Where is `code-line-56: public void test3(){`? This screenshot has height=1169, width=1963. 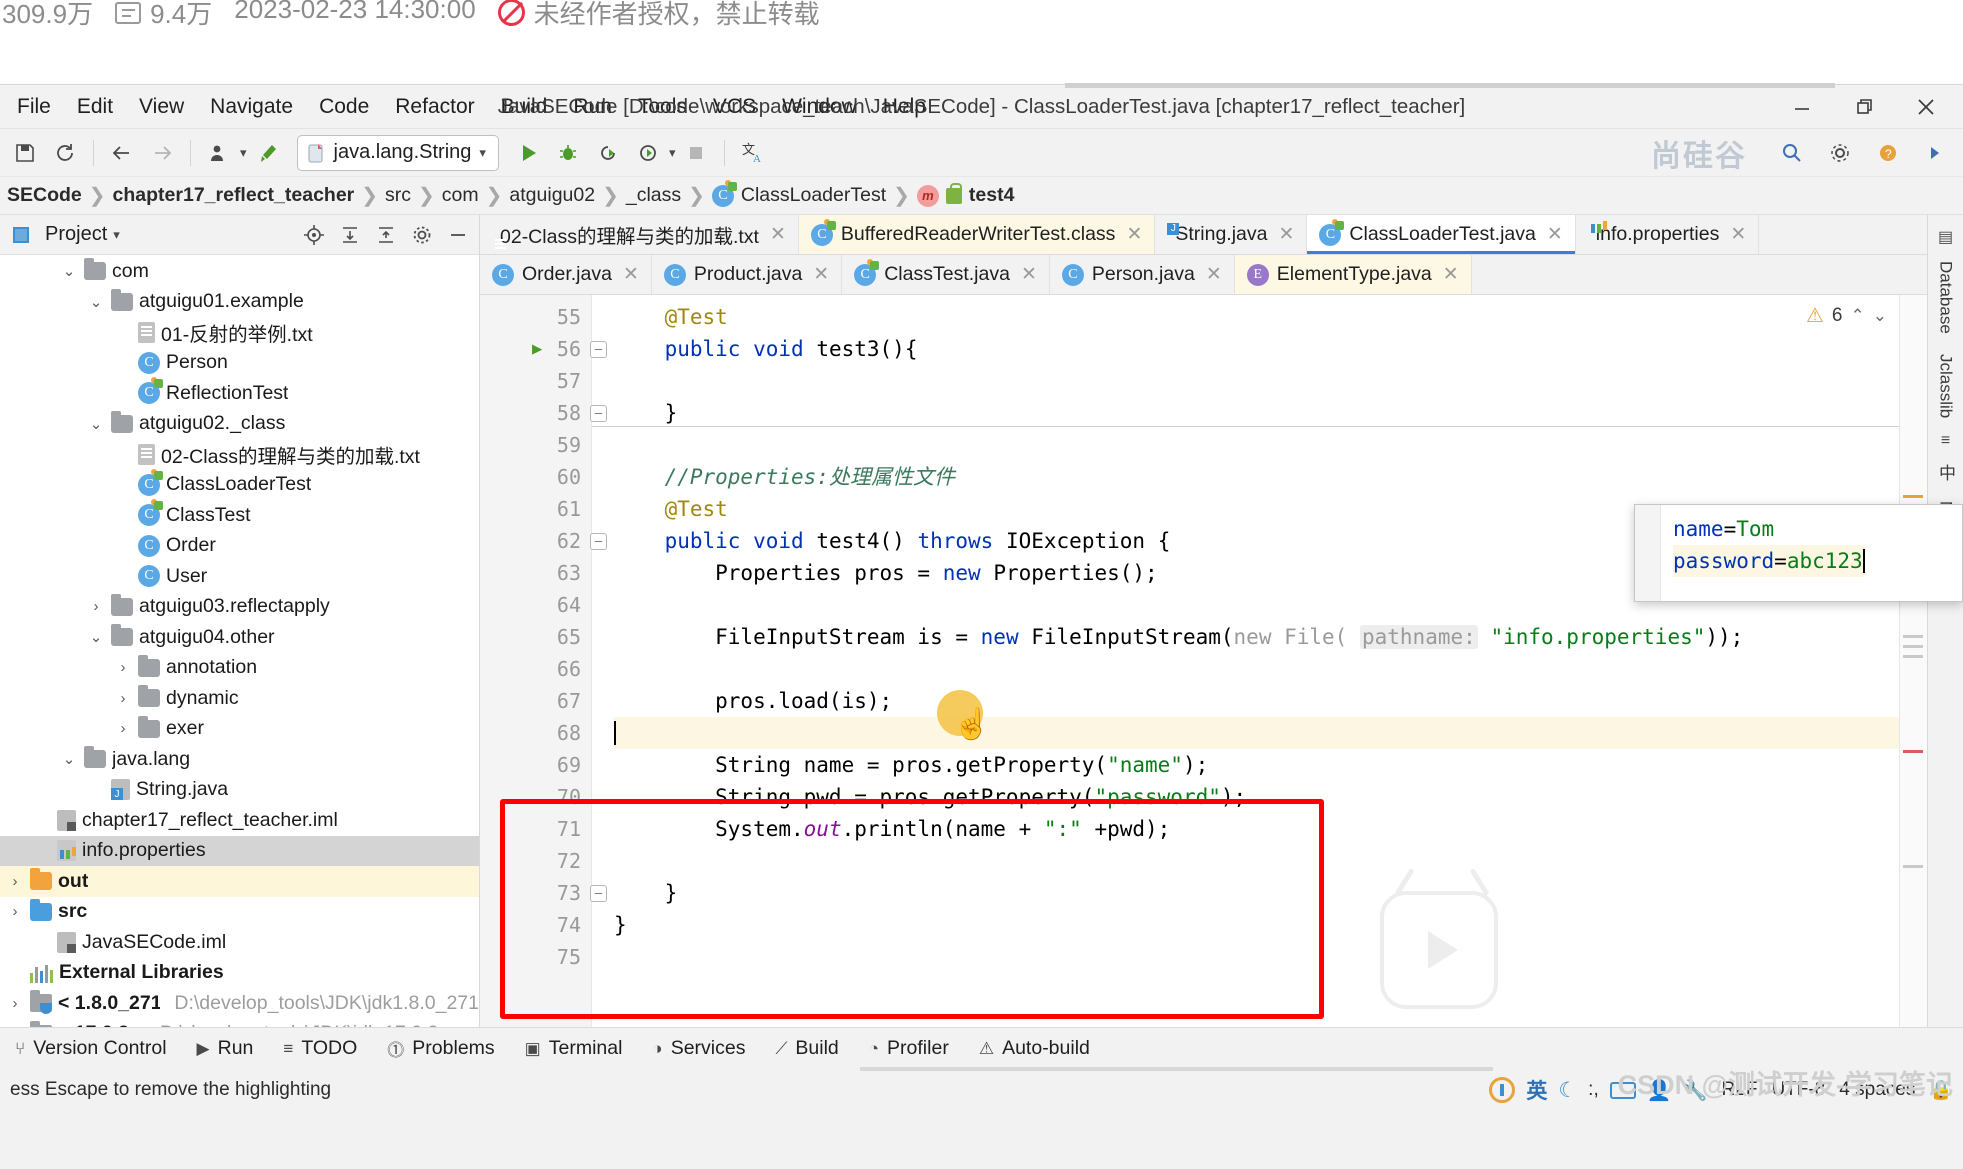 code-line-56: public void test3(){ is located at coordinates (1270, 349).